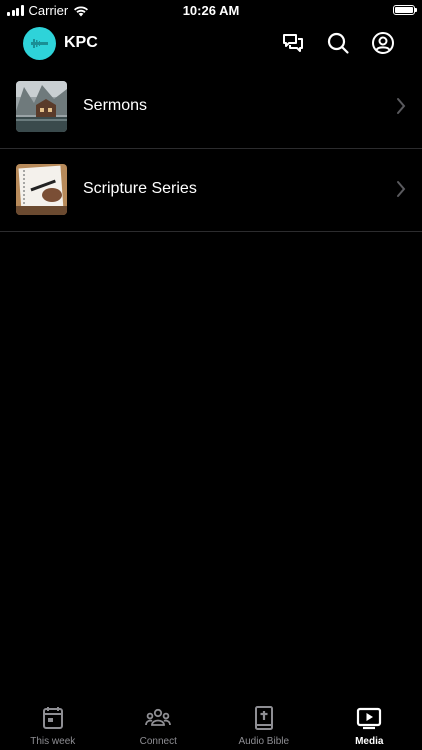 Image resolution: width=422 pixels, height=750 pixels. I want to click on tab-this-week: This week, so click(53, 725).